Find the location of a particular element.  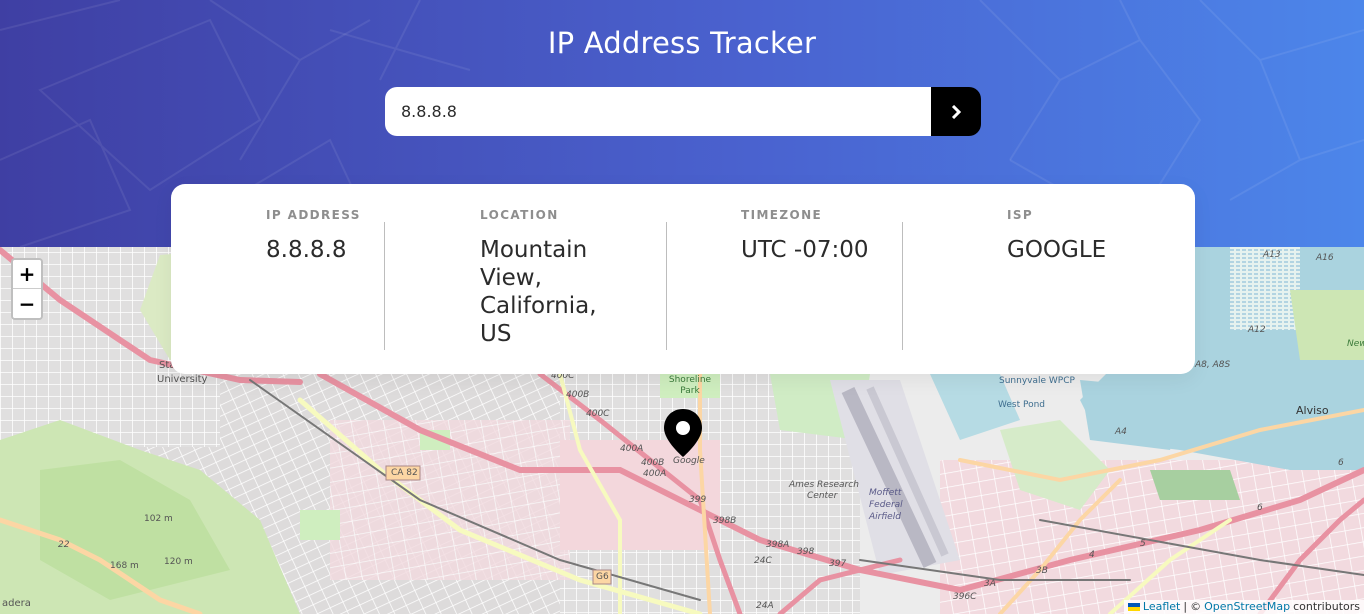

search-submit-button is located at coordinates (956, 111).